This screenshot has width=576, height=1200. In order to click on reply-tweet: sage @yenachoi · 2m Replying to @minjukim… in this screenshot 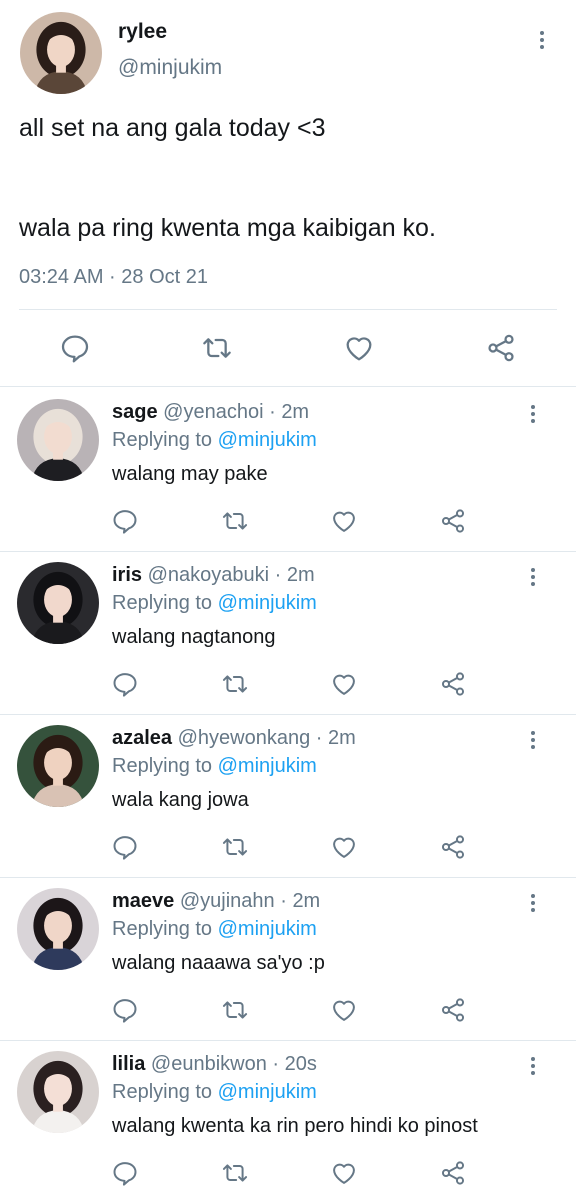, I will do `click(288, 470)`.